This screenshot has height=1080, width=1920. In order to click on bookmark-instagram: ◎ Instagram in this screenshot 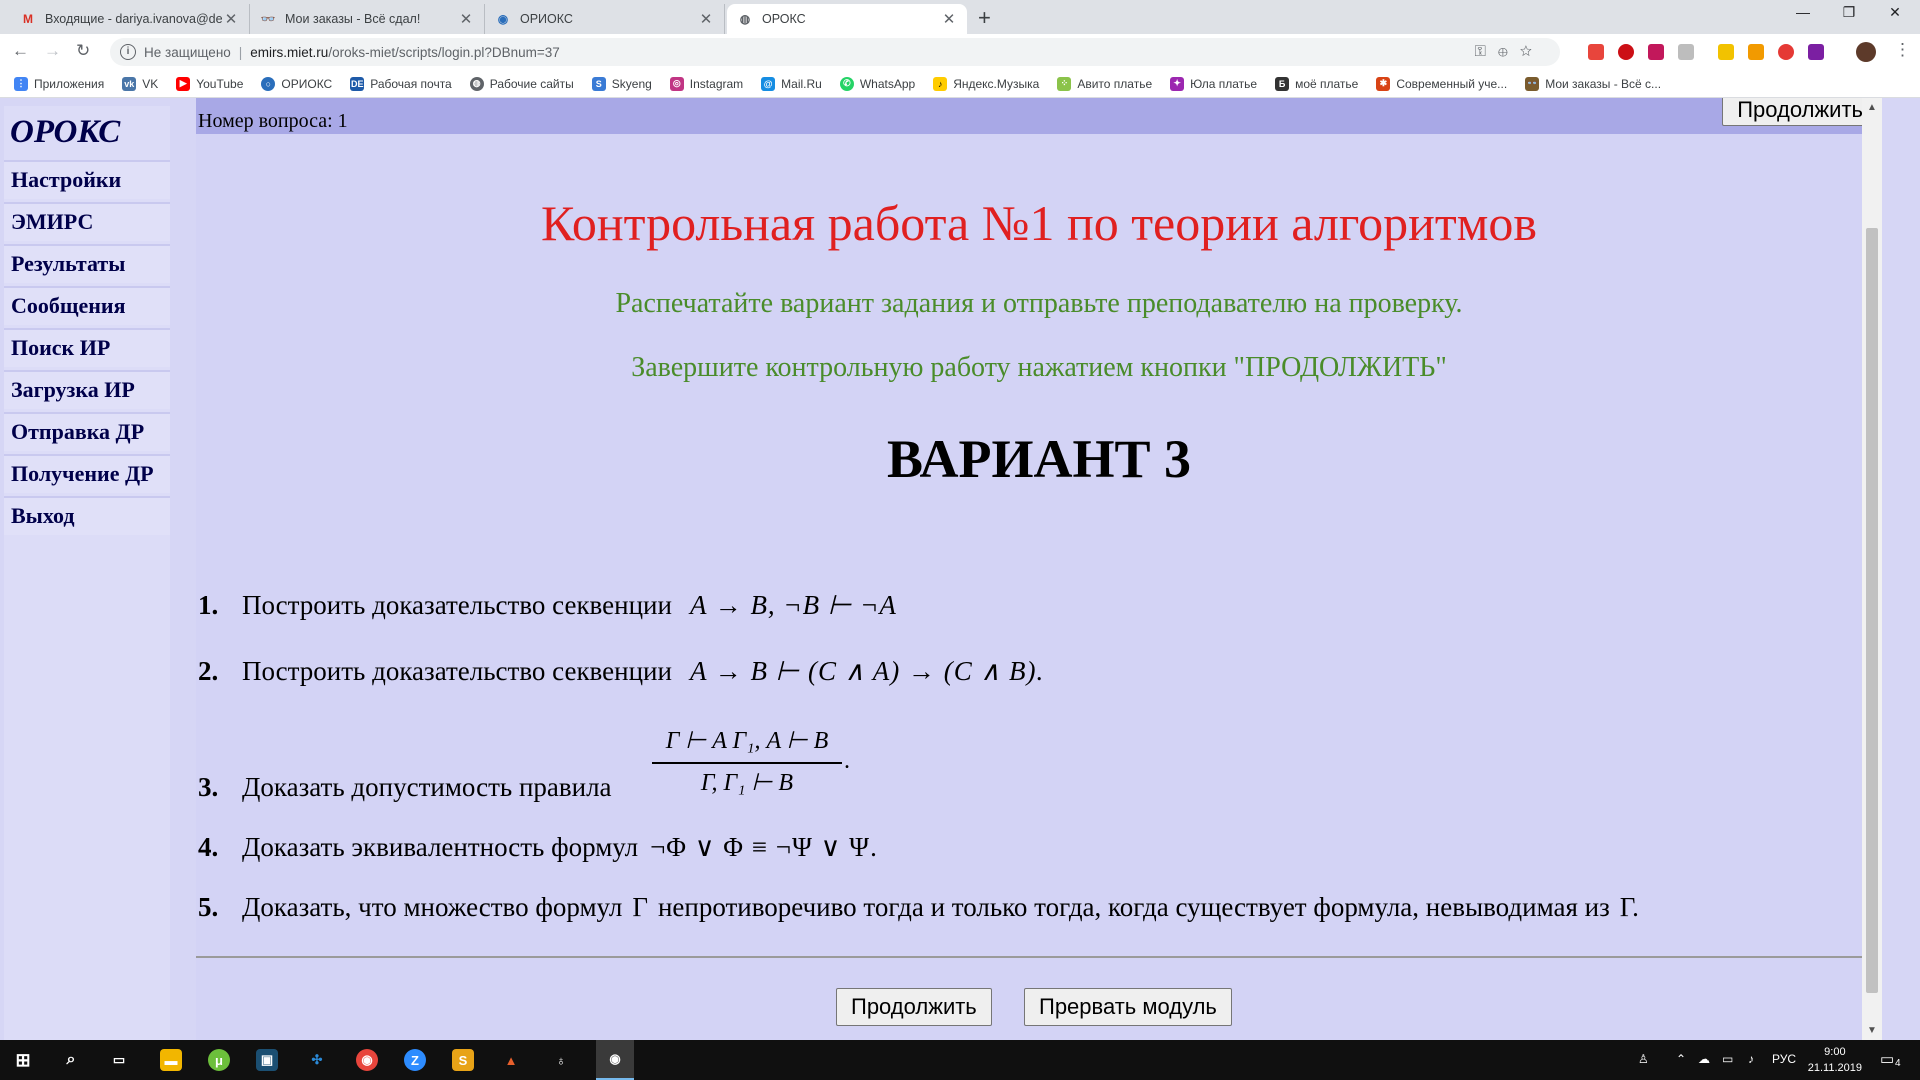, I will do `click(706, 83)`.